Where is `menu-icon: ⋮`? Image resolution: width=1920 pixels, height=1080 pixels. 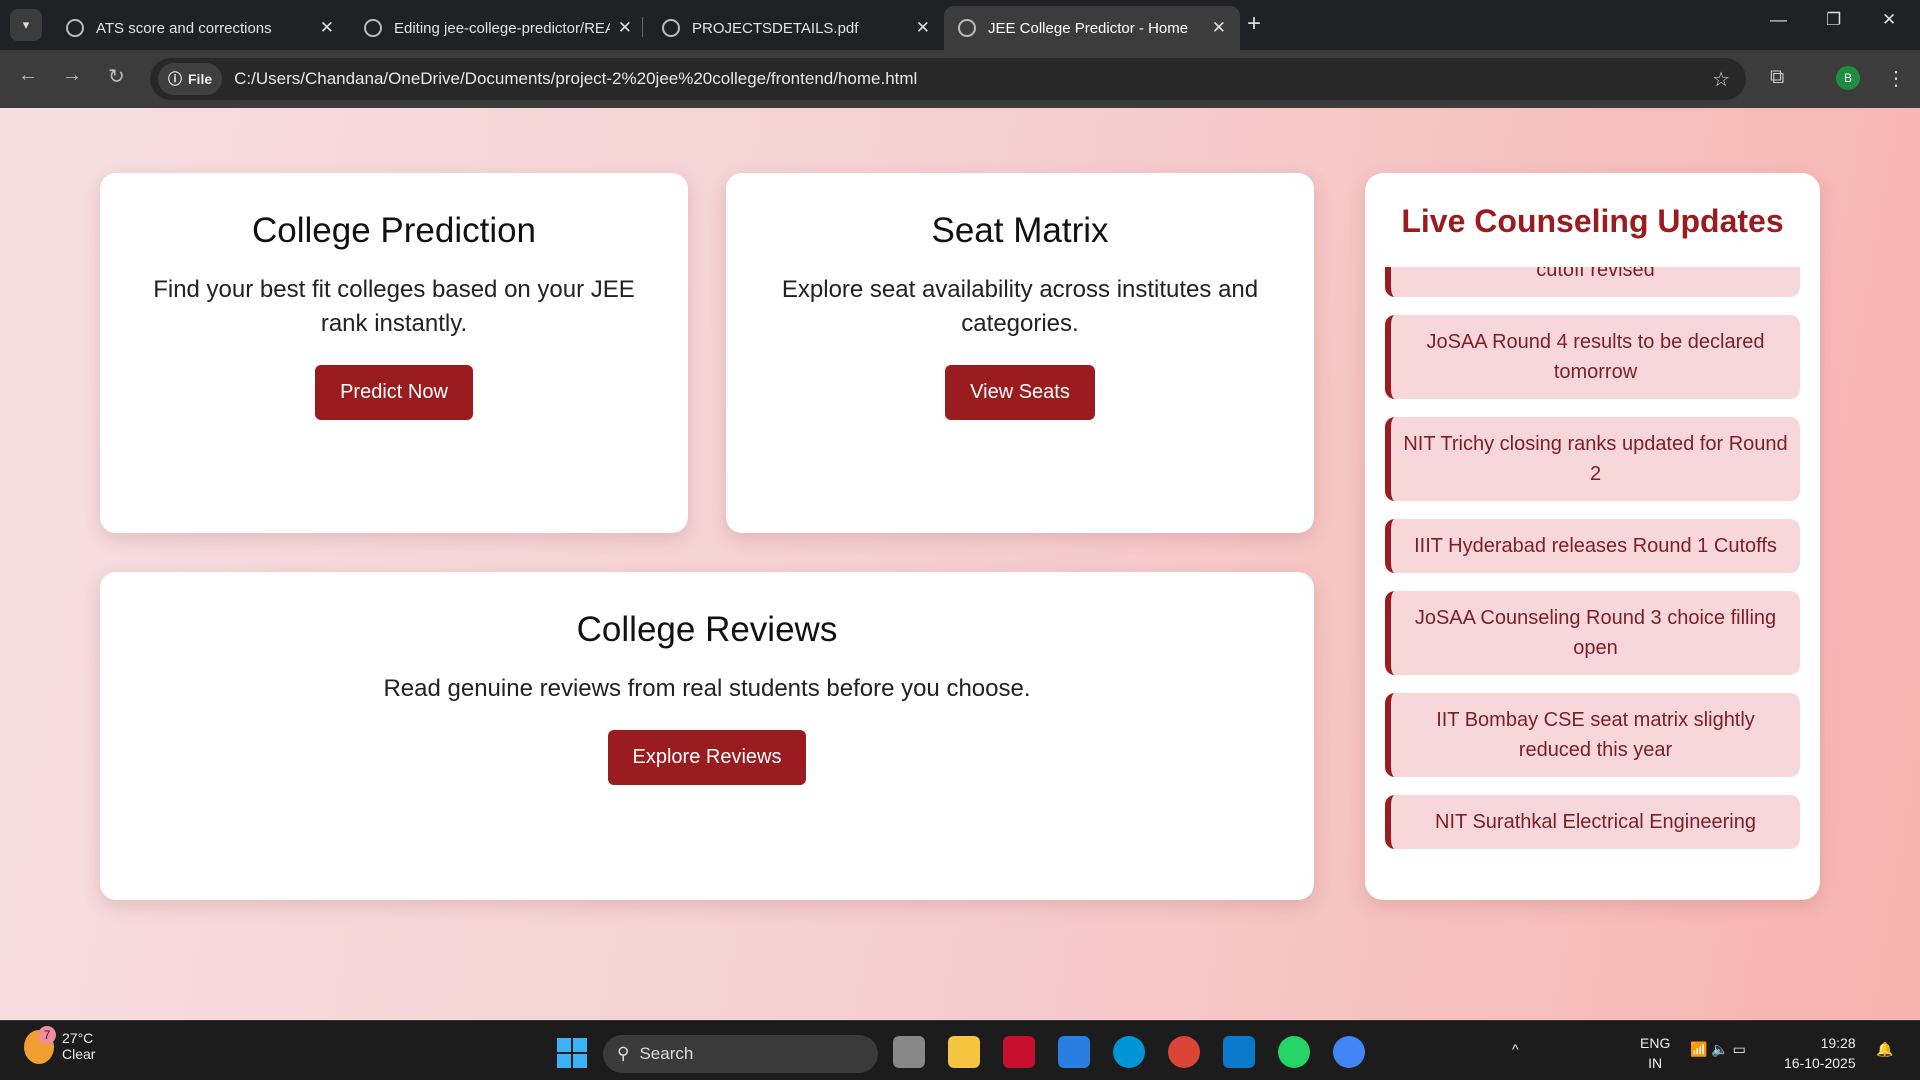 menu-icon: ⋮ is located at coordinates (1896, 78).